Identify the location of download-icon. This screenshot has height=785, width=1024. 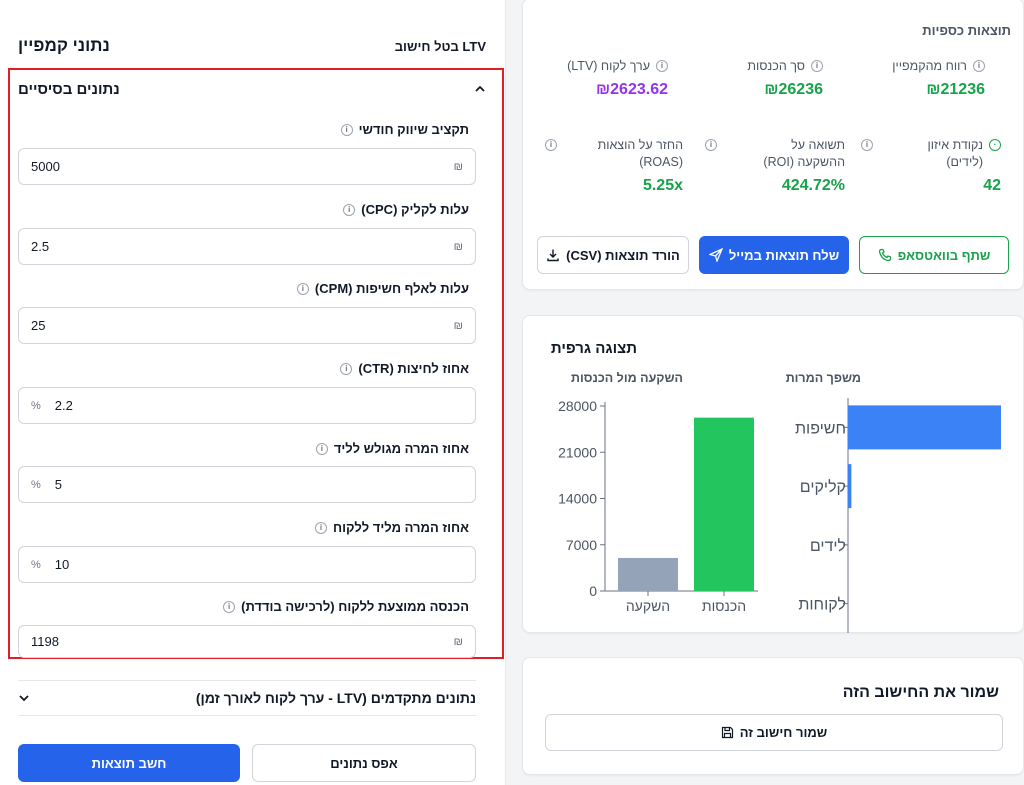
(553, 255).